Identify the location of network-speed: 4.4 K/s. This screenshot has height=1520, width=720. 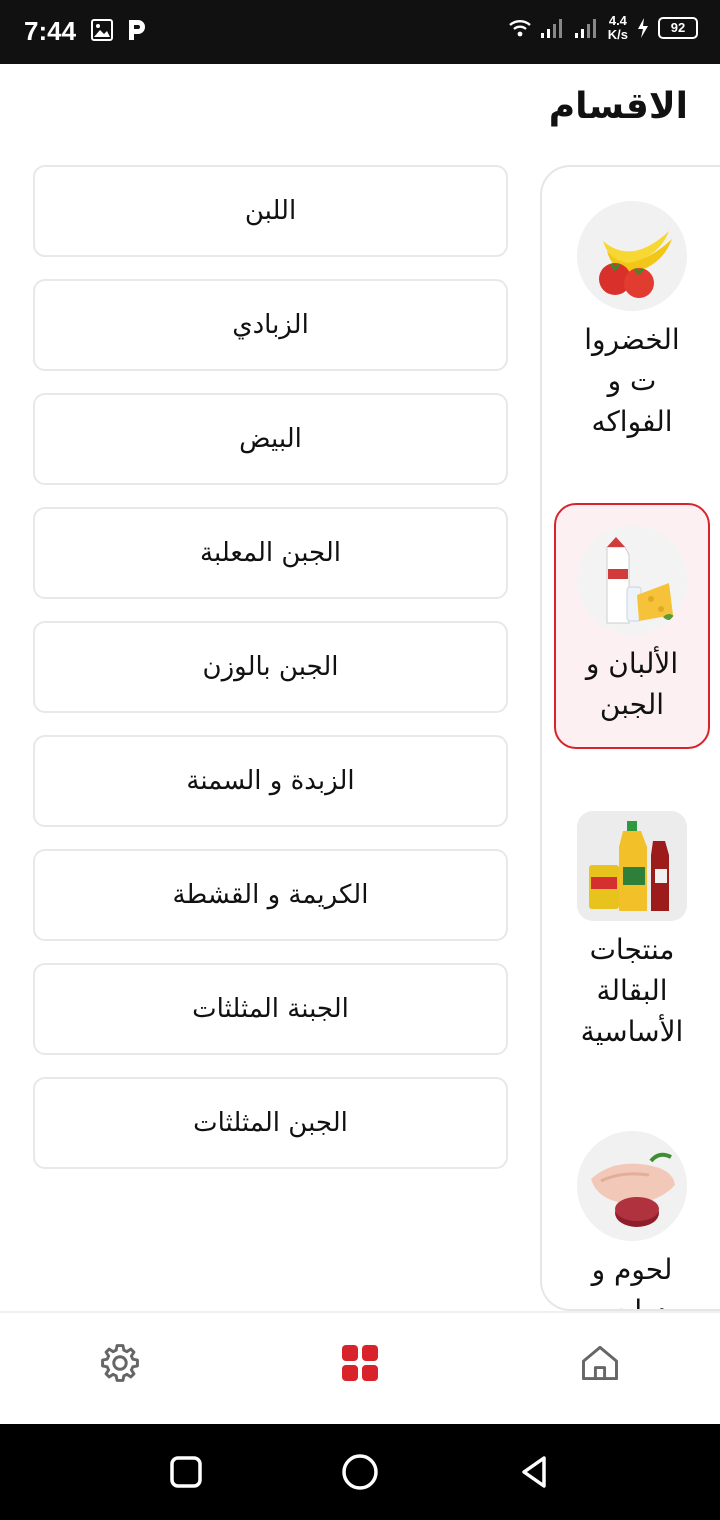
(618, 28).